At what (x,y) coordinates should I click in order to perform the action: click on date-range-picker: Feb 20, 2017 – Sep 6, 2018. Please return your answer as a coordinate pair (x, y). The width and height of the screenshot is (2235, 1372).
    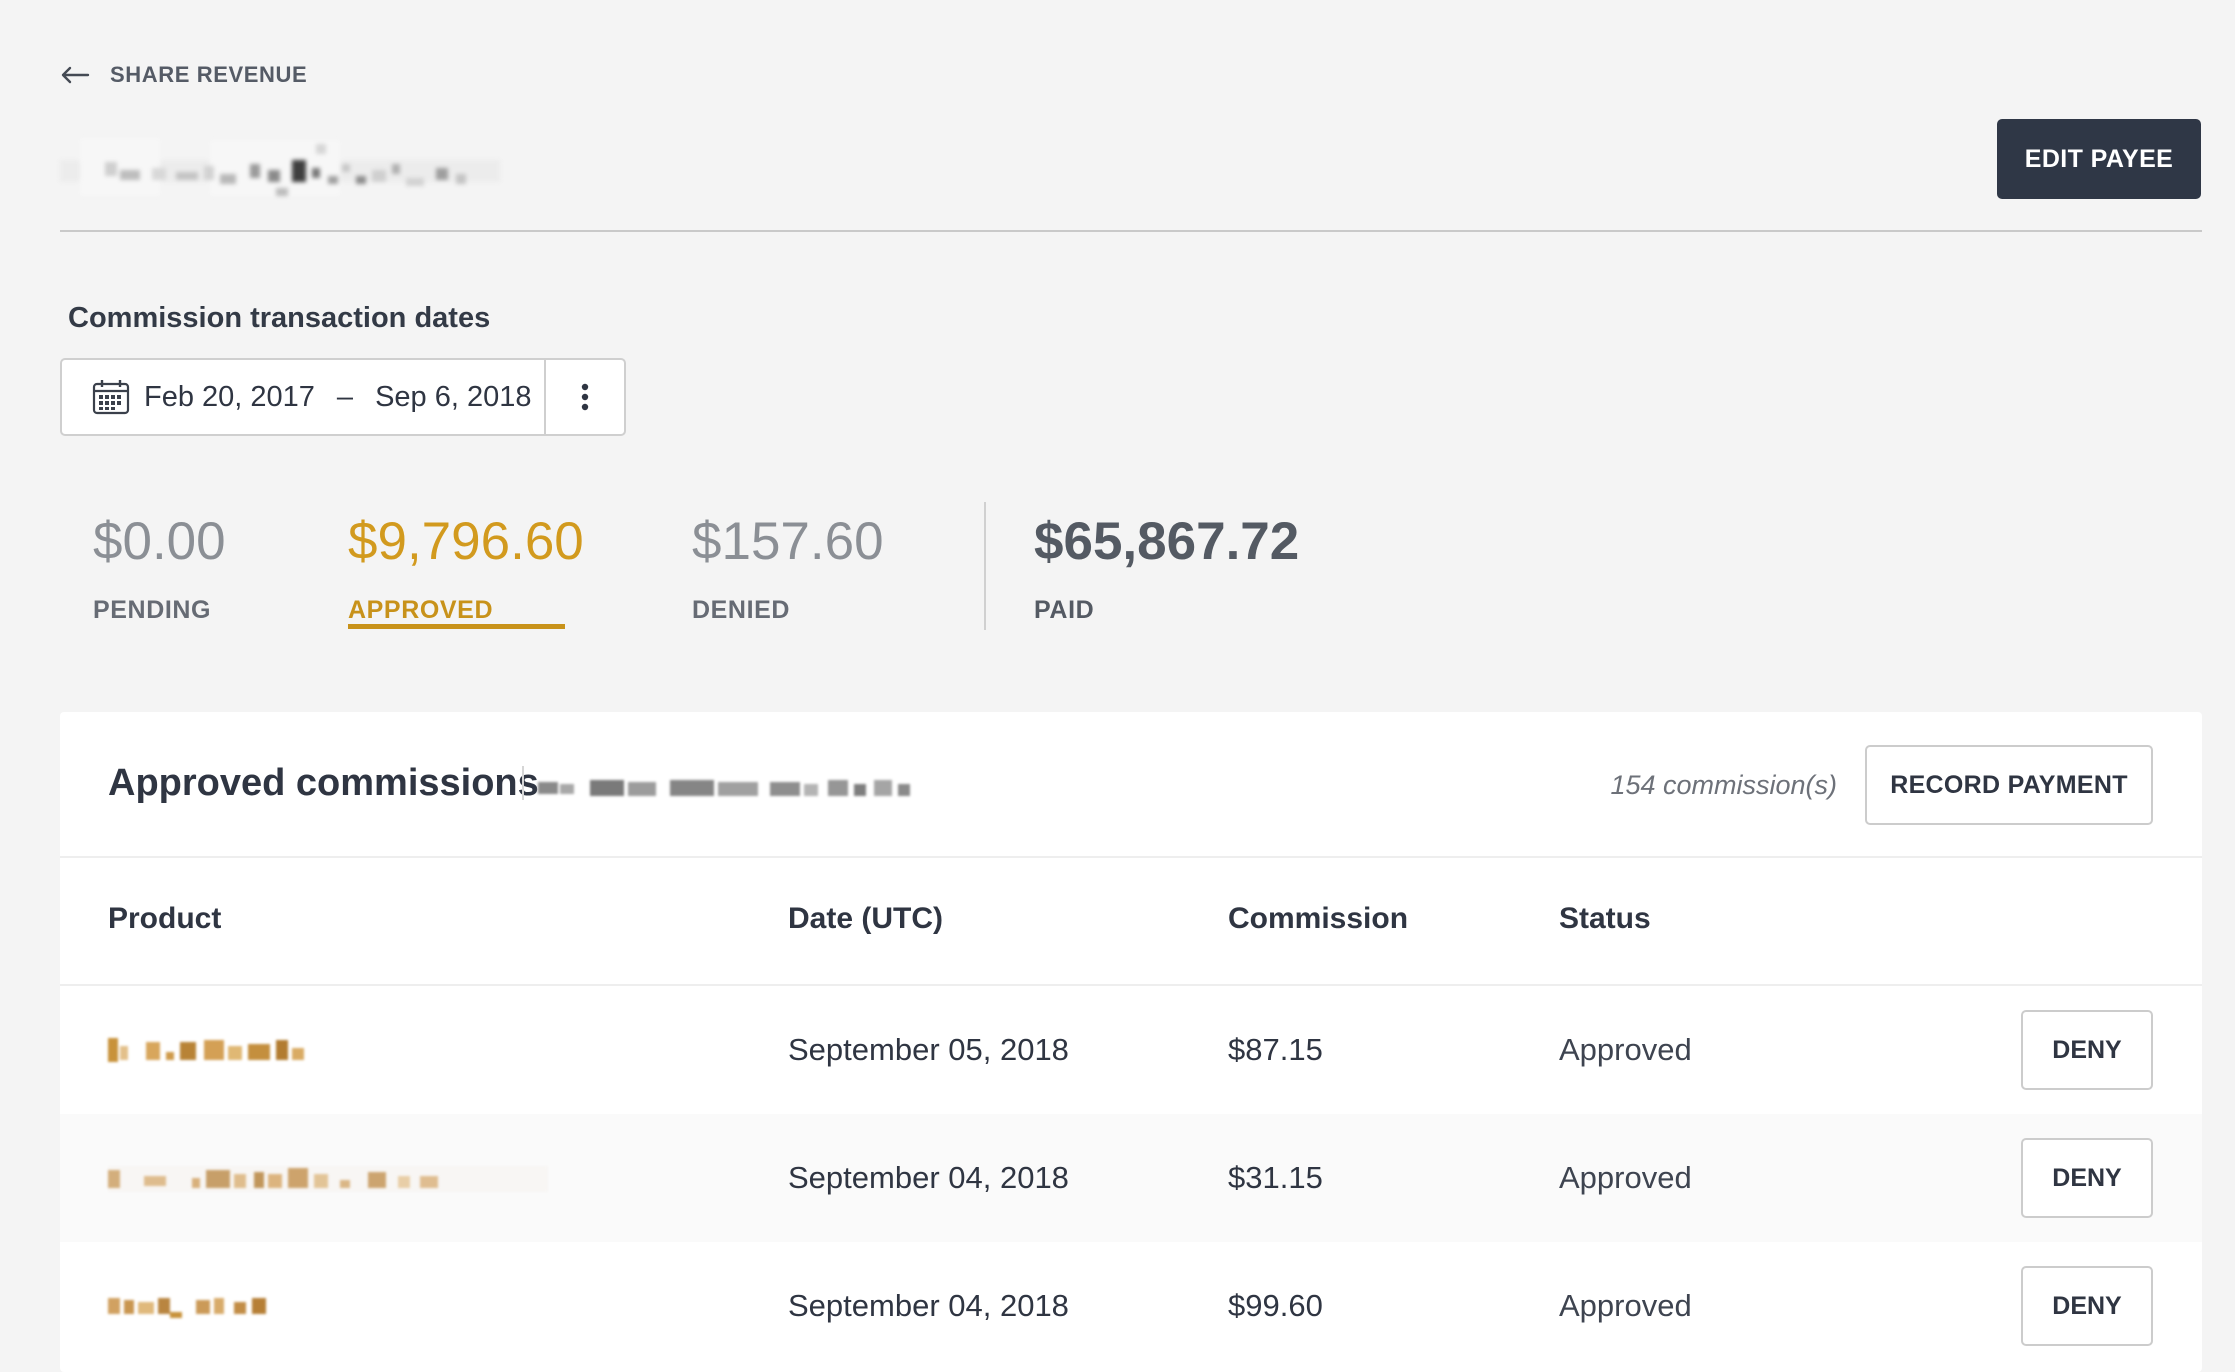
    Looking at the image, I should click on (343, 397).